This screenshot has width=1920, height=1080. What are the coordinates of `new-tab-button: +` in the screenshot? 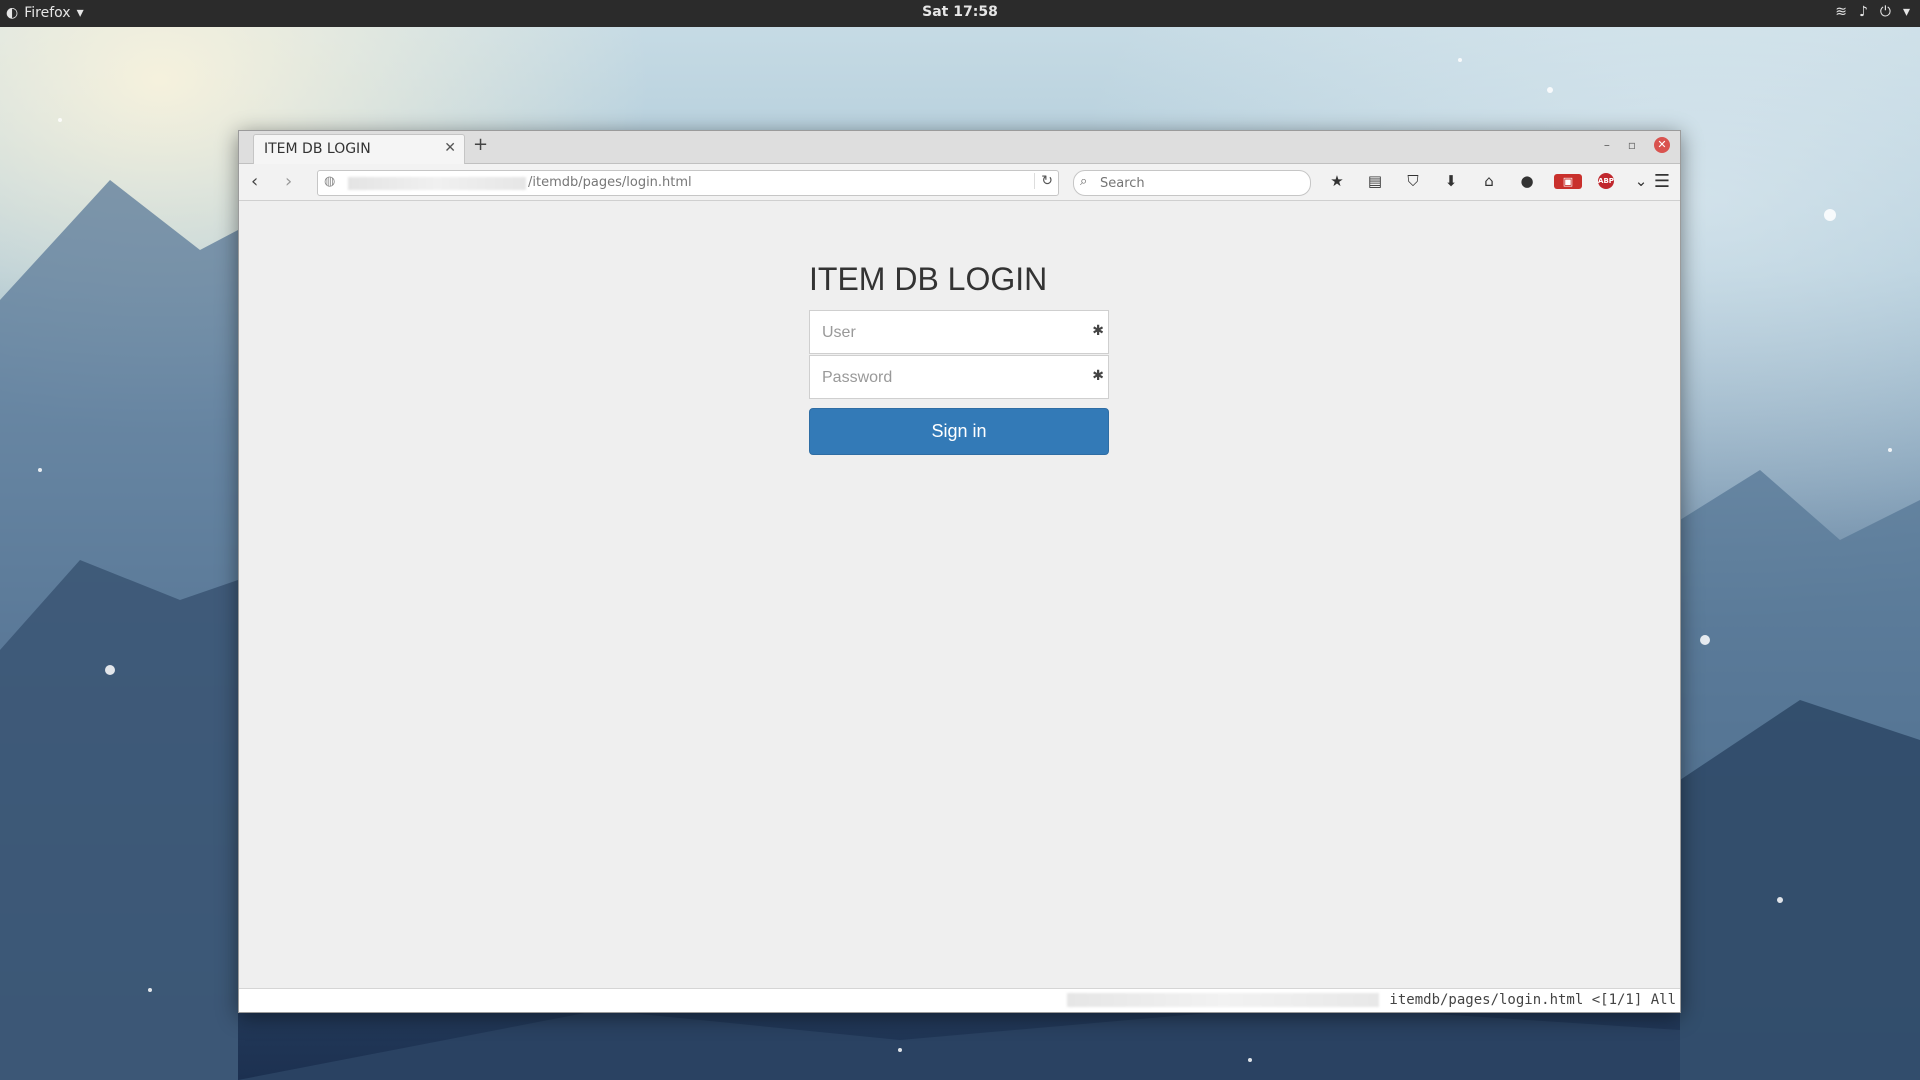 It's located at (480, 144).